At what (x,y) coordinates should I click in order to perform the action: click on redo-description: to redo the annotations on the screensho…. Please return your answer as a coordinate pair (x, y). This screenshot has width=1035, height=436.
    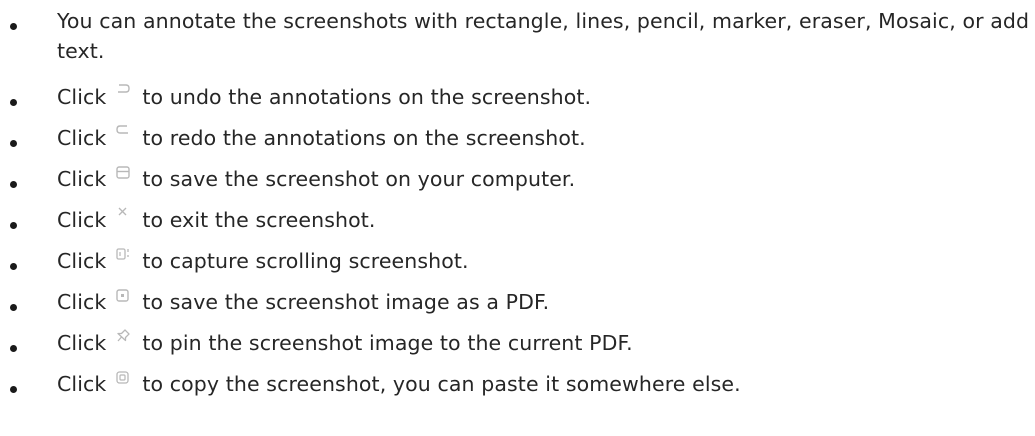
    Looking at the image, I should click on (364, 138).